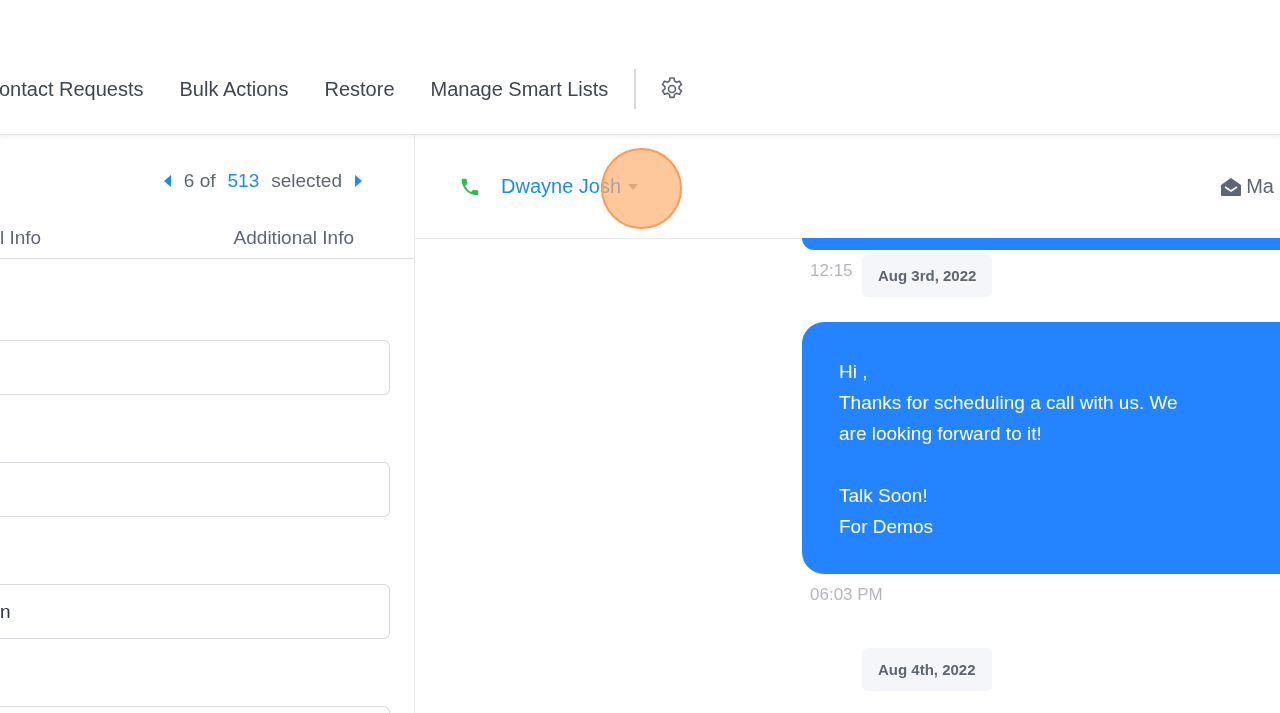  Describe the element at coordinates (293, 242) in the screenshot. I see `tab: Additional Info` at that location.